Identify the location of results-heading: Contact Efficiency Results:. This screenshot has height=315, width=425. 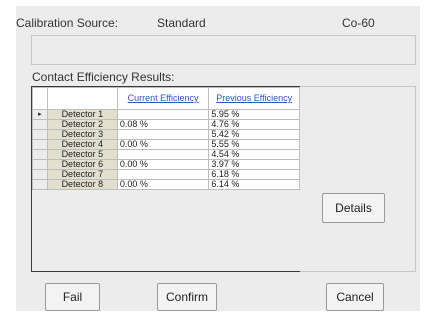
(103, 77).